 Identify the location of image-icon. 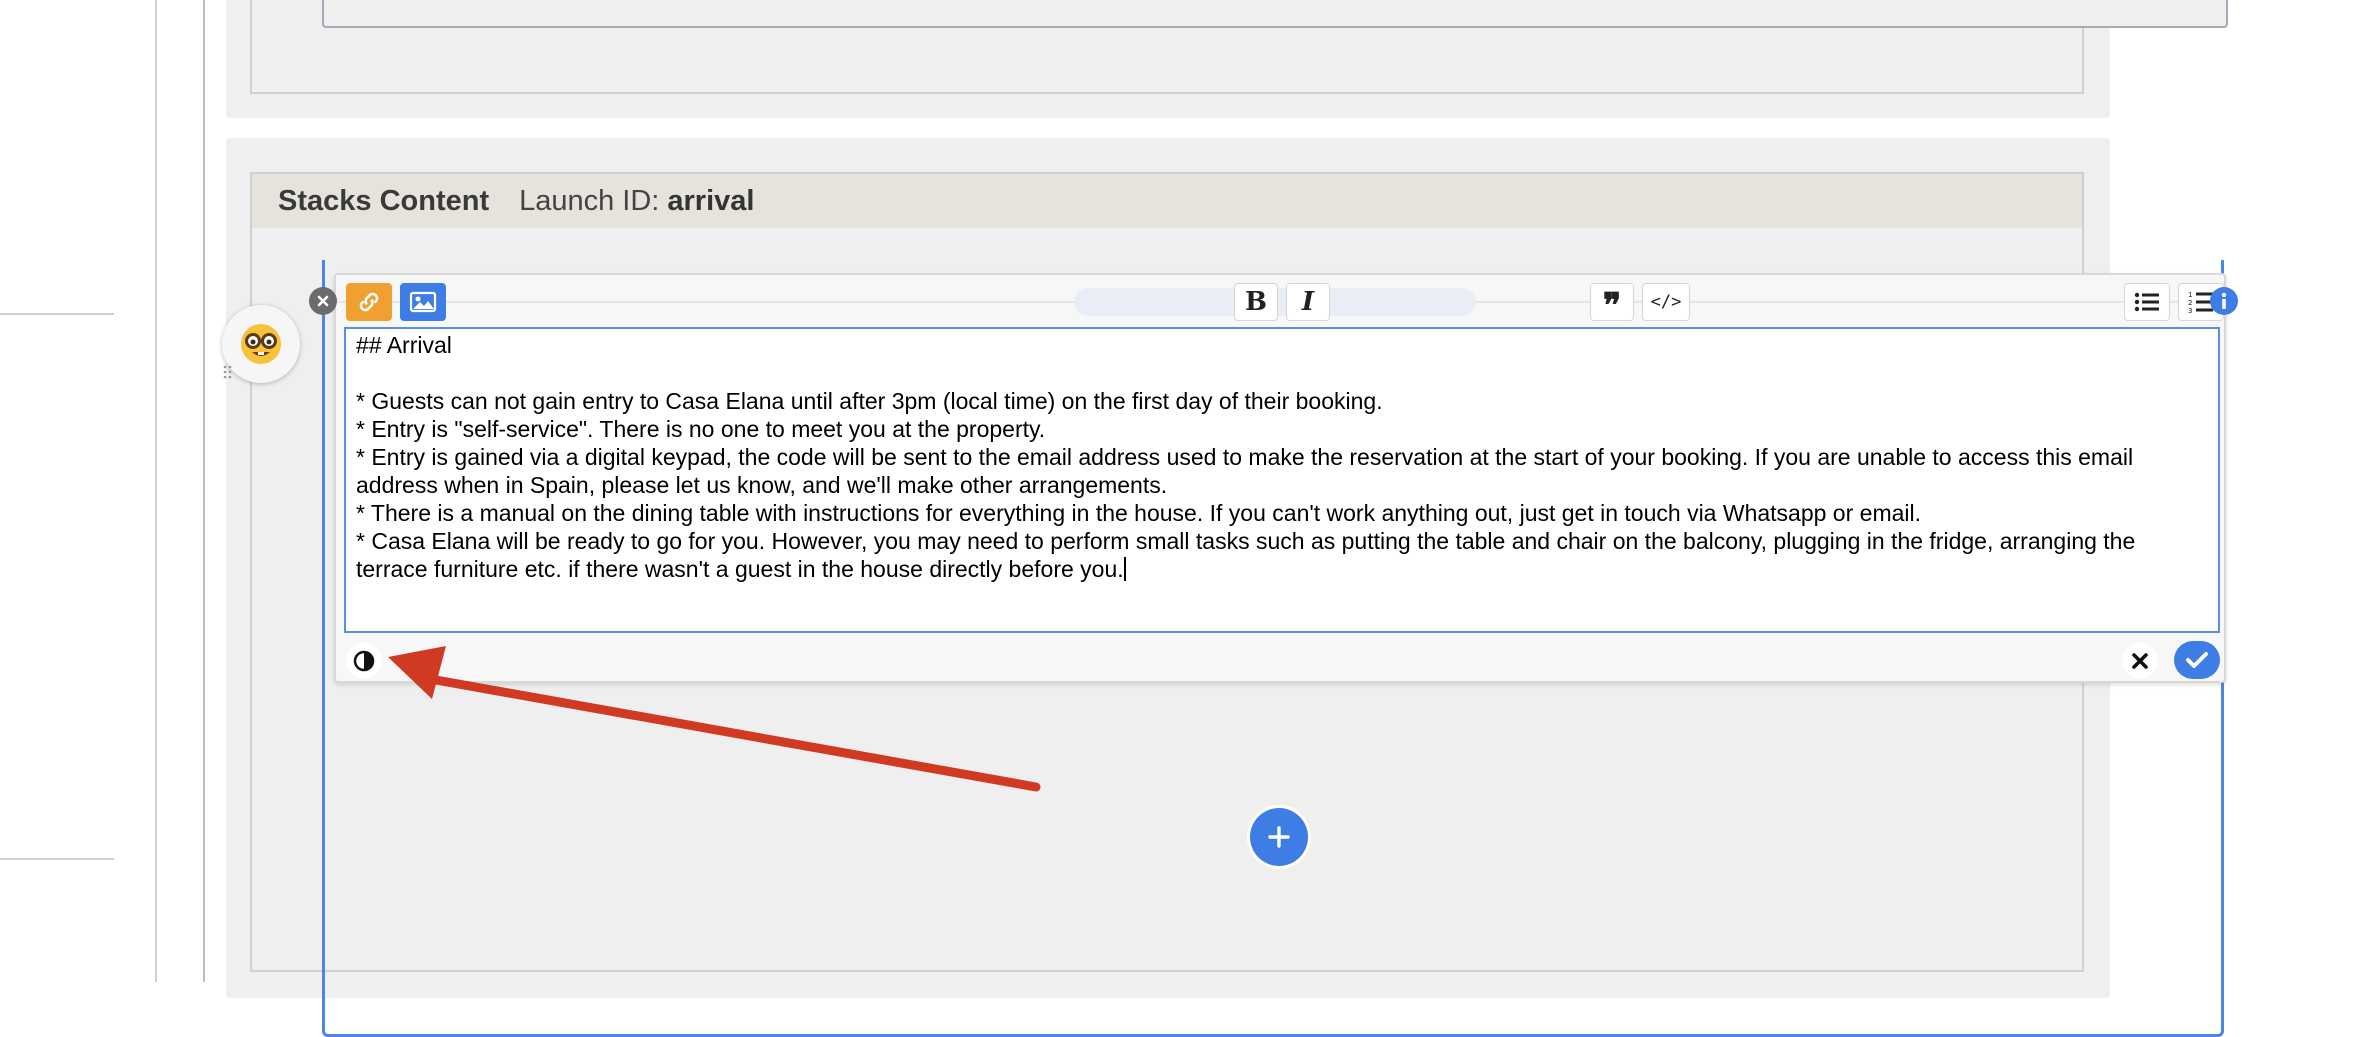
(423, 302).